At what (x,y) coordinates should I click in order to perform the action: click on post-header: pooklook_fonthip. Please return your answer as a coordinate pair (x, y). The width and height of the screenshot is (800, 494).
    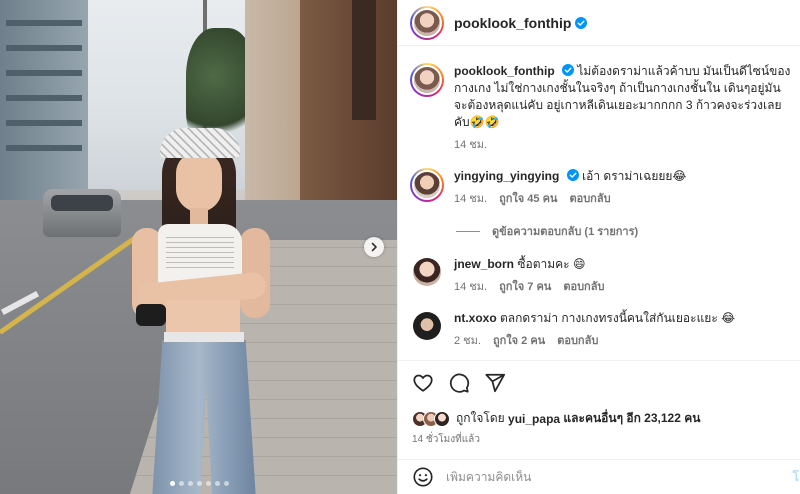
    Looking at the image, I should click on (599, 23).